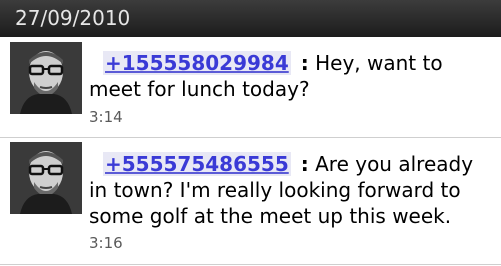 The image size is (501, 266). What do you see at coordinates (250, 18) in the screenshot?
I see `date-header: 27/09/2010` at bounding box center [250, 18].